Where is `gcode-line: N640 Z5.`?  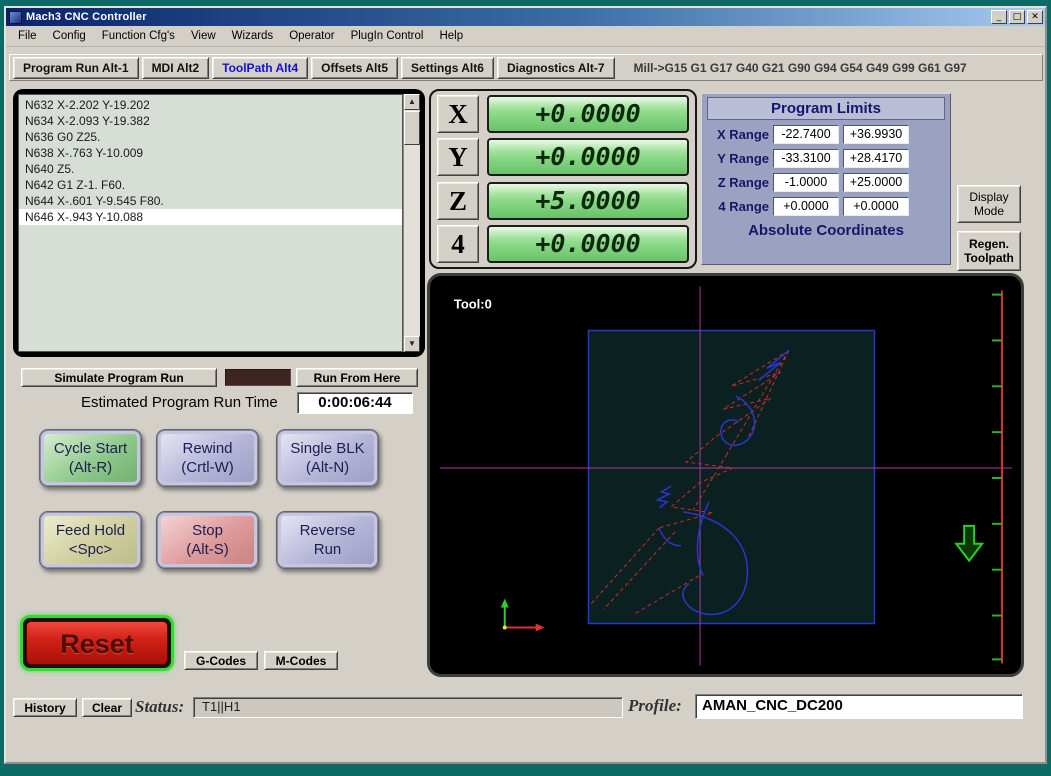
gcode-line: N640 Z5. is located at coordinates (50, 169).